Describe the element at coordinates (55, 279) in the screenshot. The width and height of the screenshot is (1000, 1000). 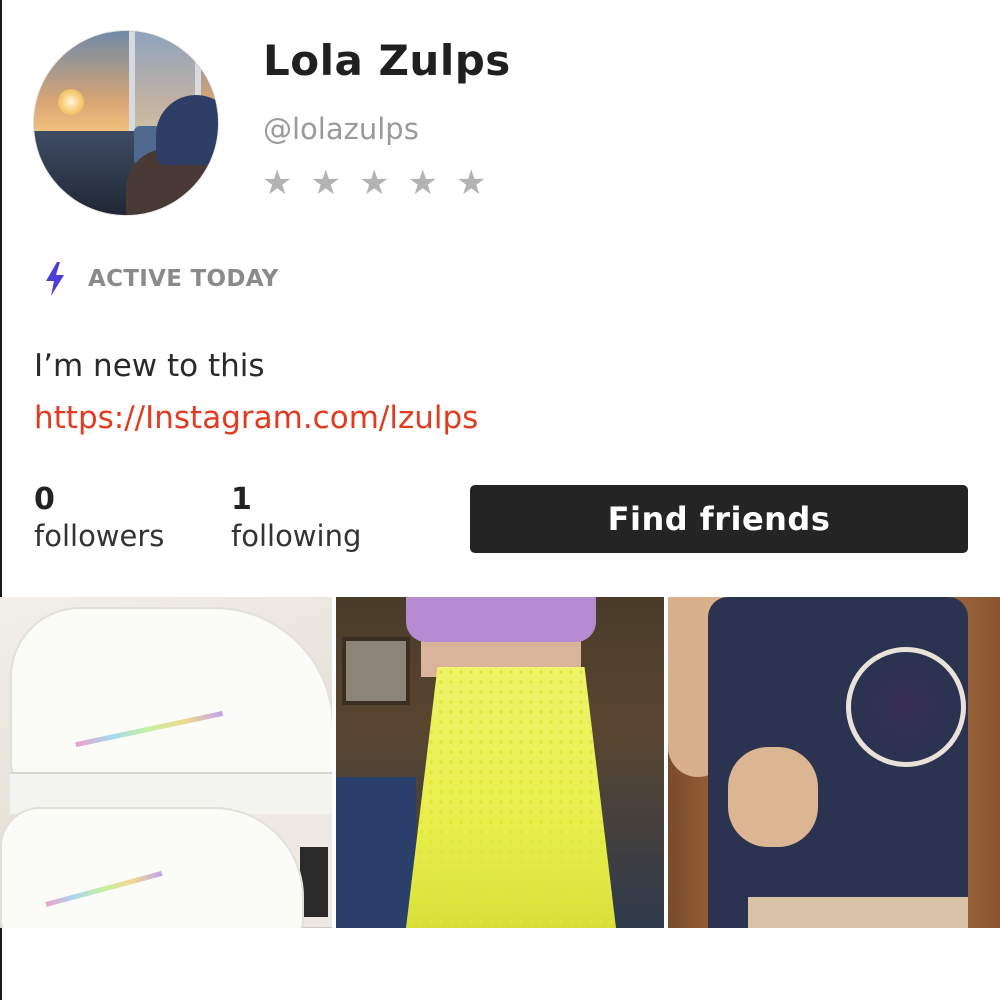
I see `lightning-bolt-icon` at that location.